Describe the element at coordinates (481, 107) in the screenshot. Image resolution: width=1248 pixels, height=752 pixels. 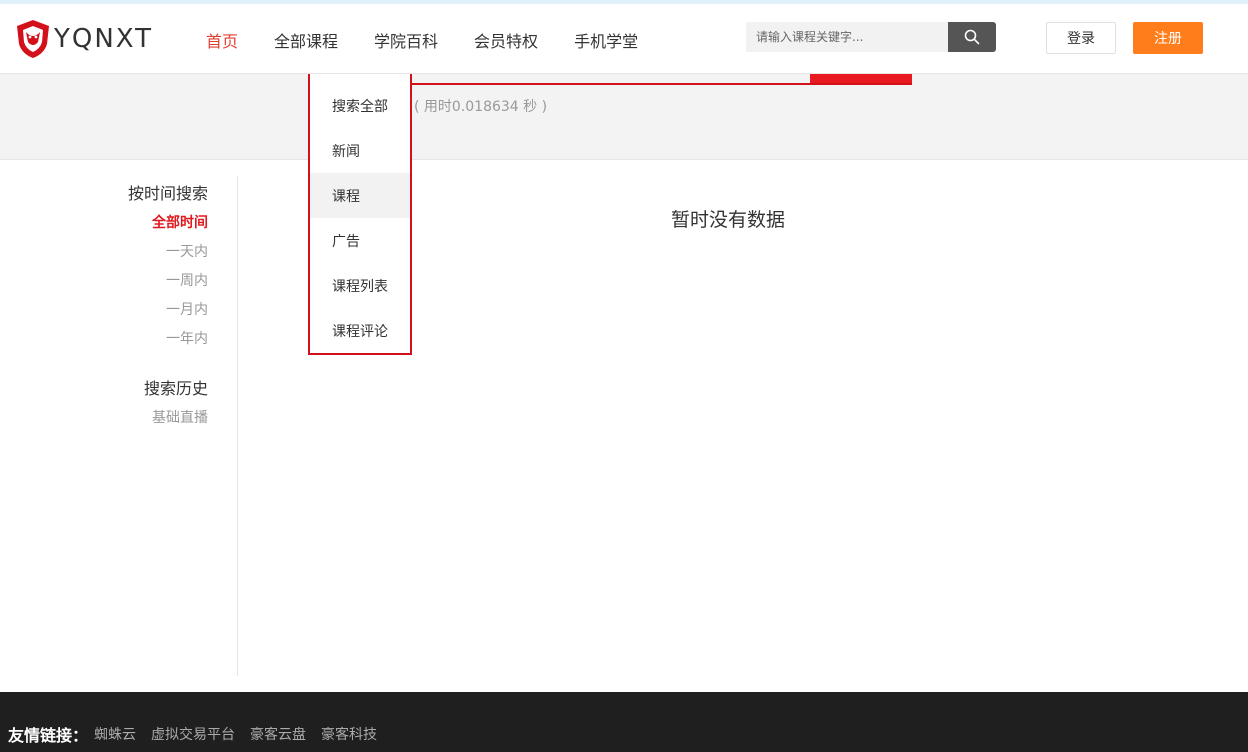
I see `search-timing: ( 用时0.018634 秒 )` at that location.